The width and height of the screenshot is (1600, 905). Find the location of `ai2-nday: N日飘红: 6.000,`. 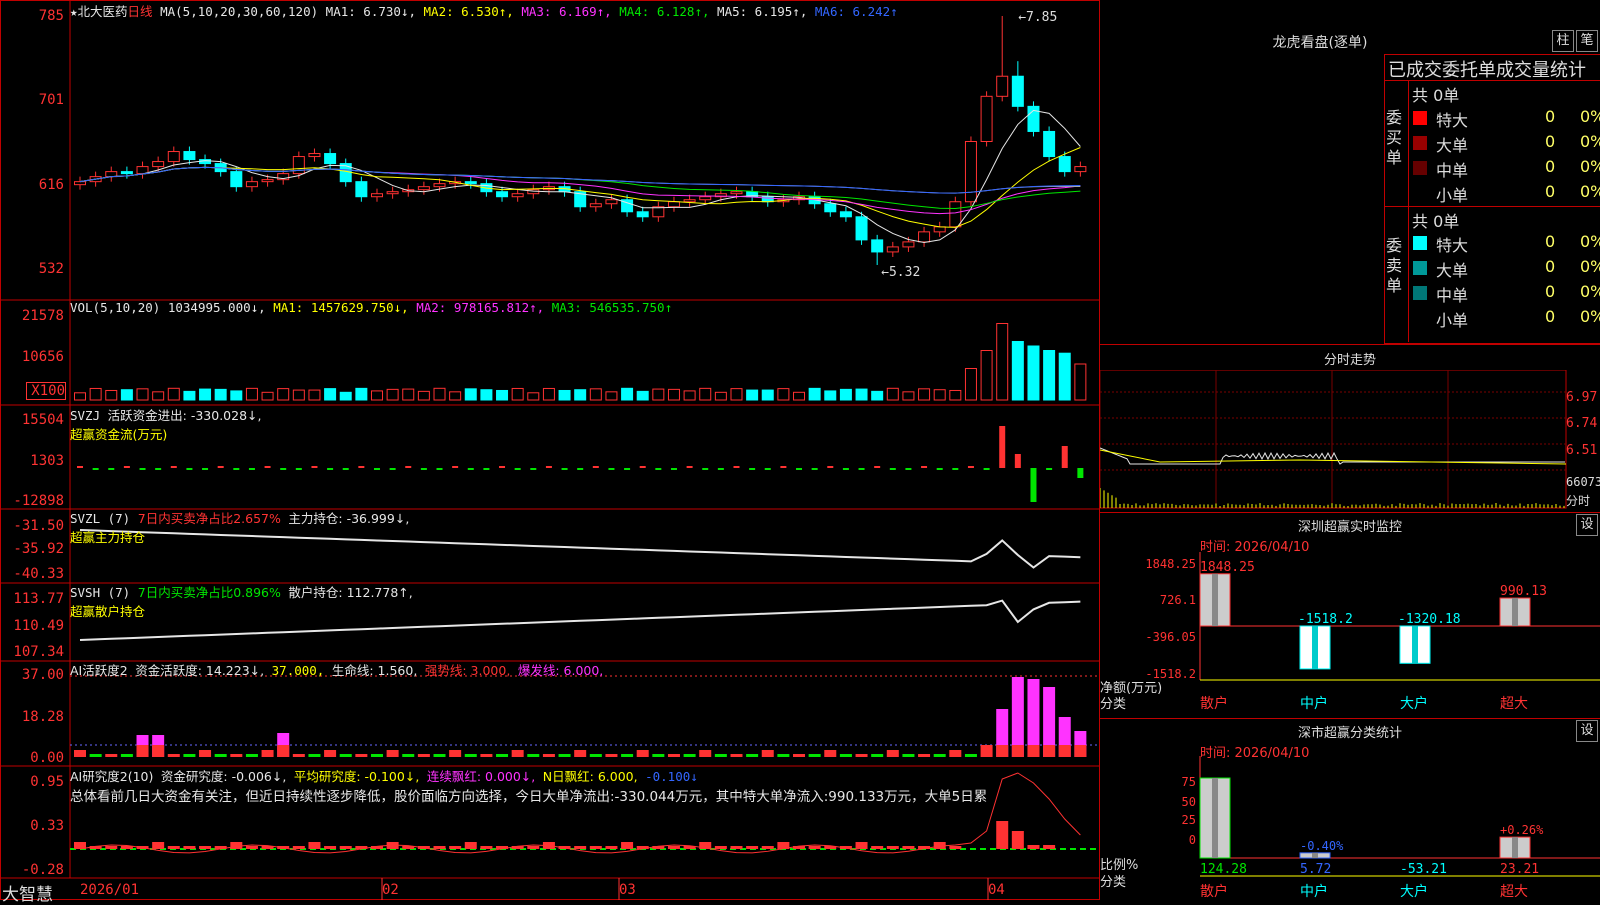

ai2-nday: N日飘红: 6.000, is located at coordinates (590, 776).